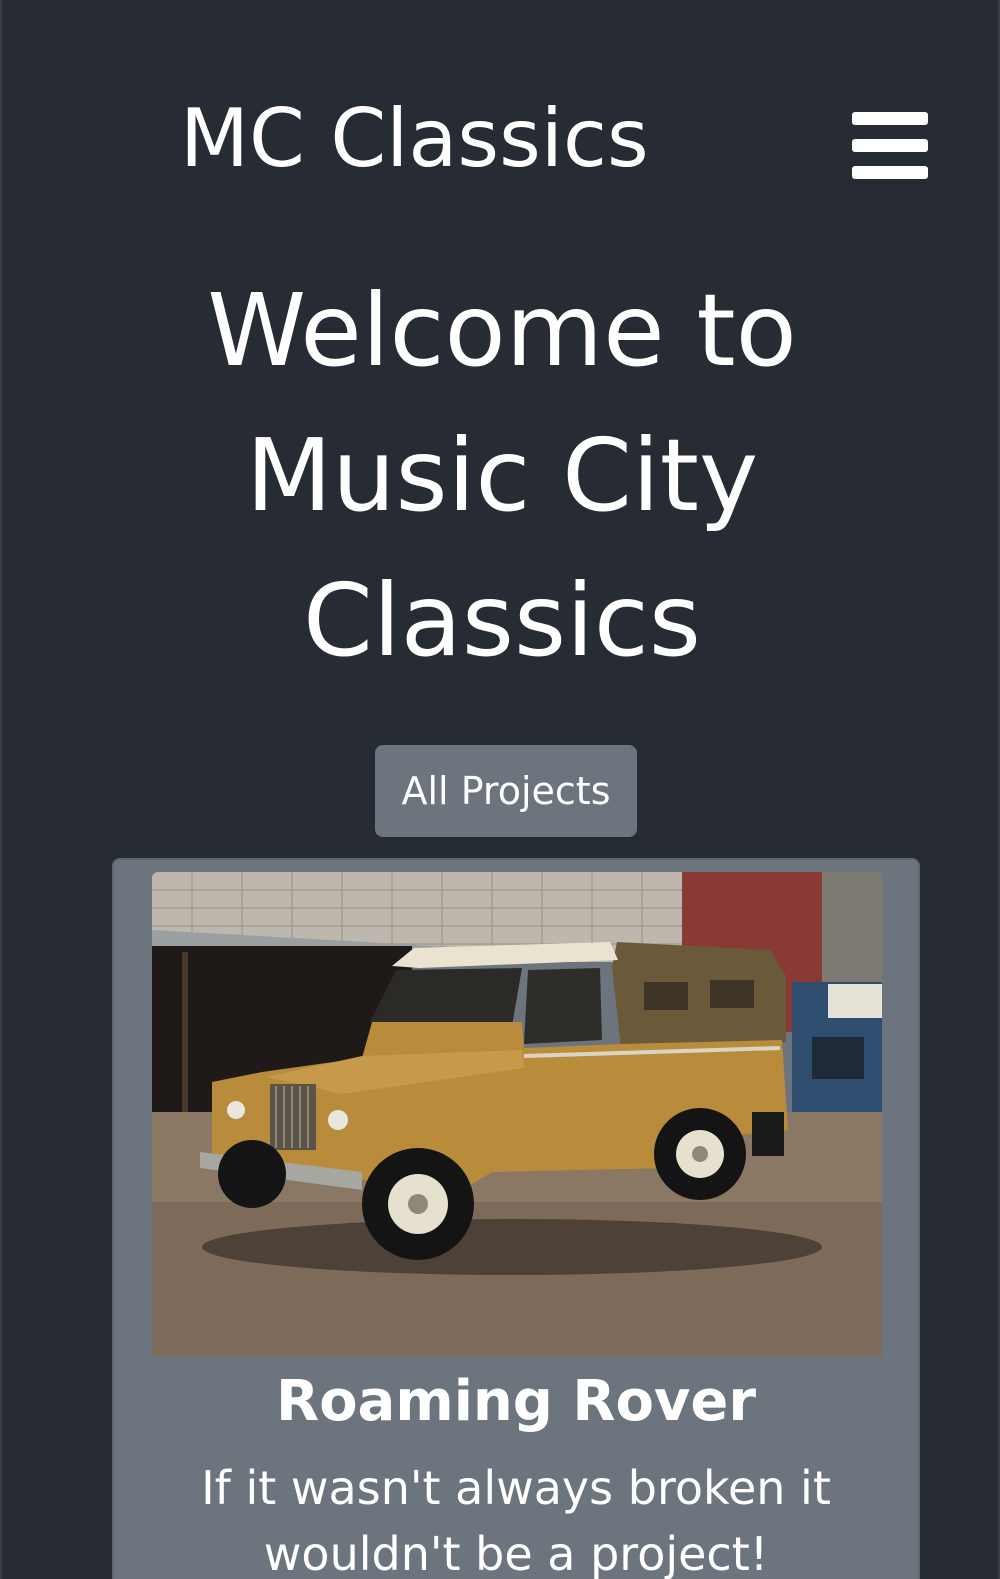  What do you see at coordinates (506, 791) in the screenshot?
I see `all-projects-button: All Projects` at bounding box center [506, 791].